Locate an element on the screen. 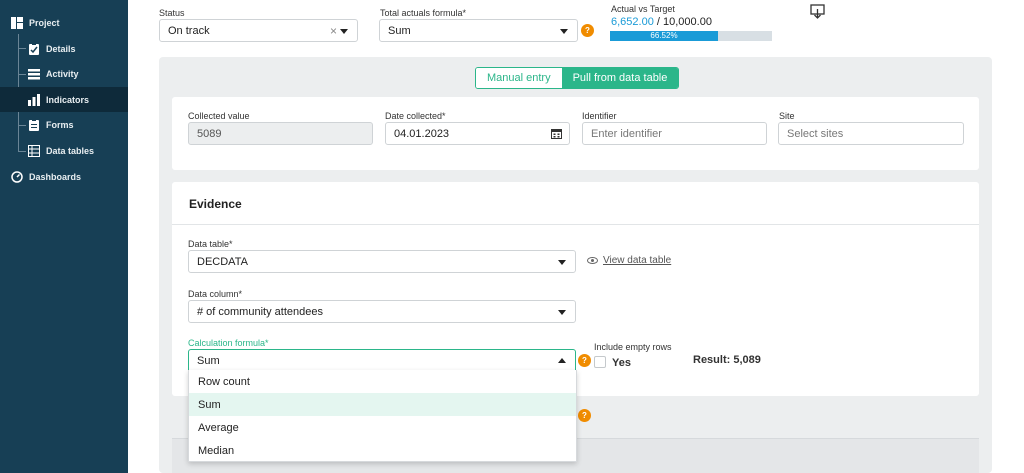 This screenshot has height=473, width=1024. form-icon is located at coordinates (34, 124).